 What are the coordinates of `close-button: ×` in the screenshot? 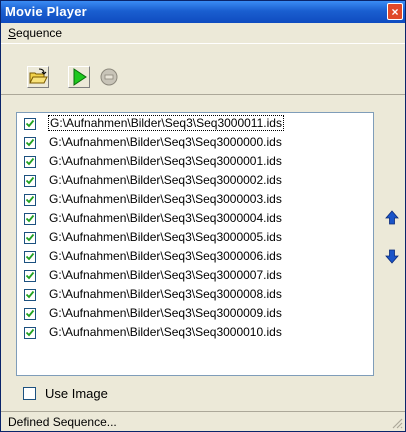 It's located at (395, 11).